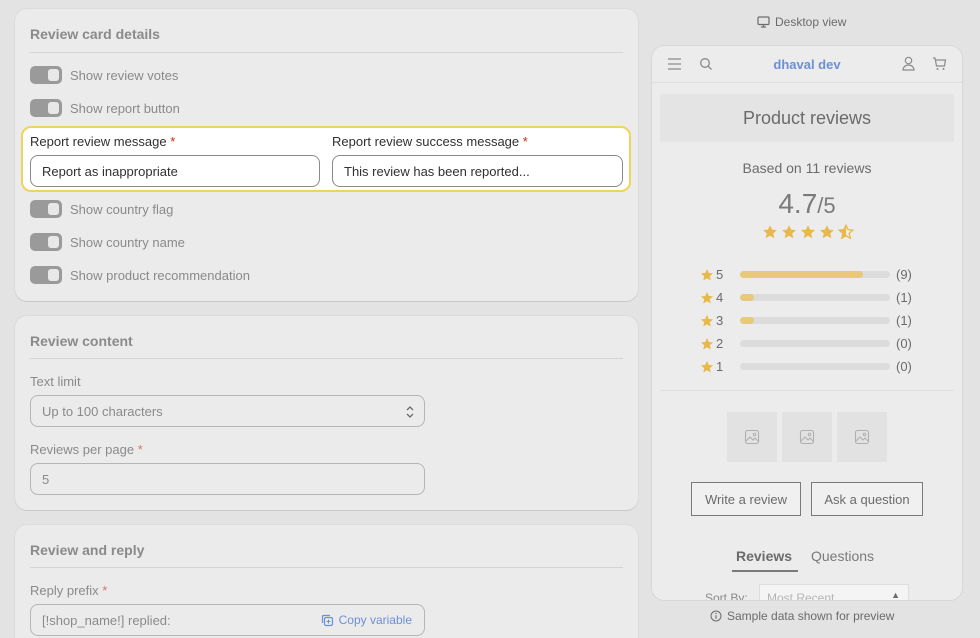 The image size is (980, 638). What do you see at coordinates (98, 141) in the screenshot?
I see `label-text: Report review message` at bounding box center [98, 141].